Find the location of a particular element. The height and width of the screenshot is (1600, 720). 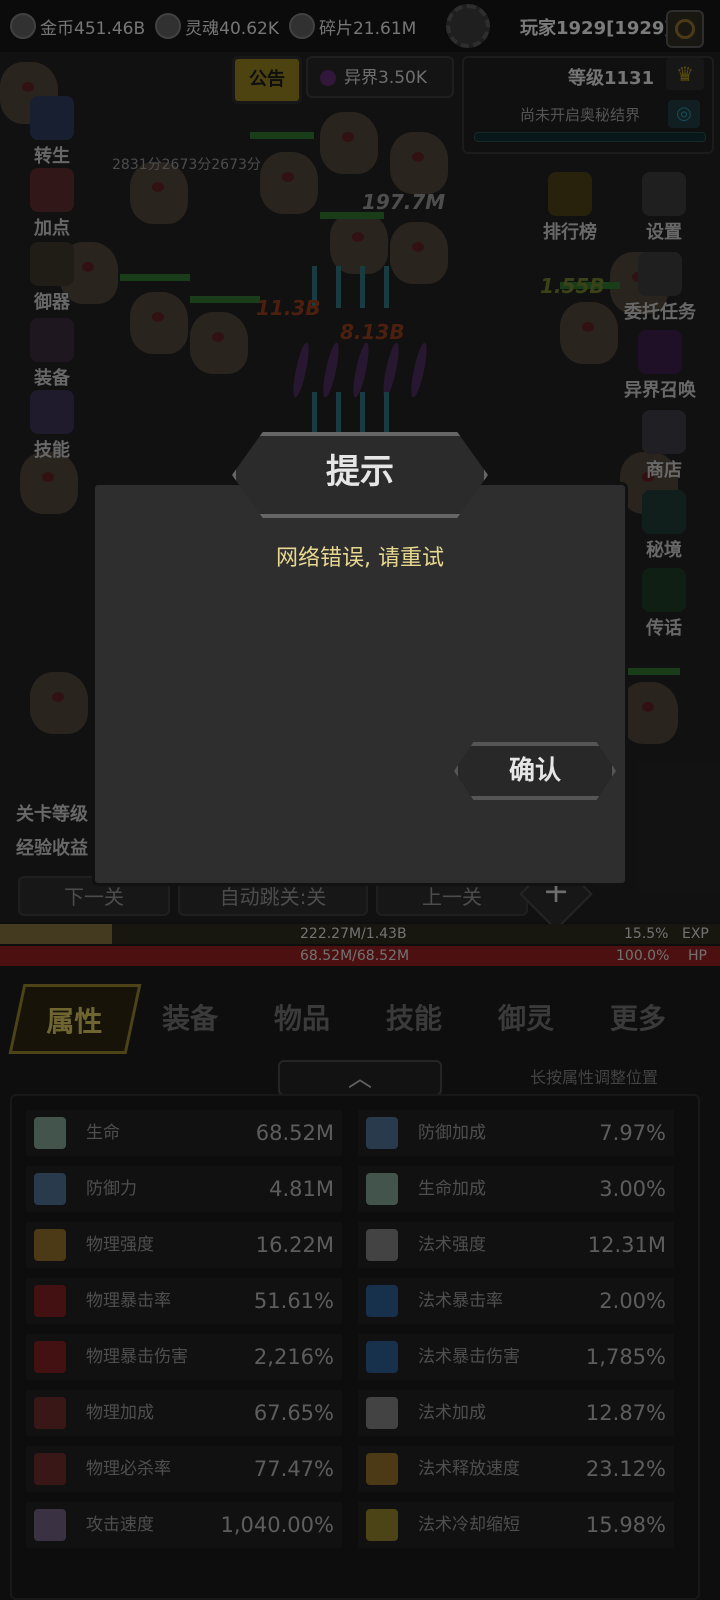

dialog-title: 提示 is located at coordinates (360, 472).